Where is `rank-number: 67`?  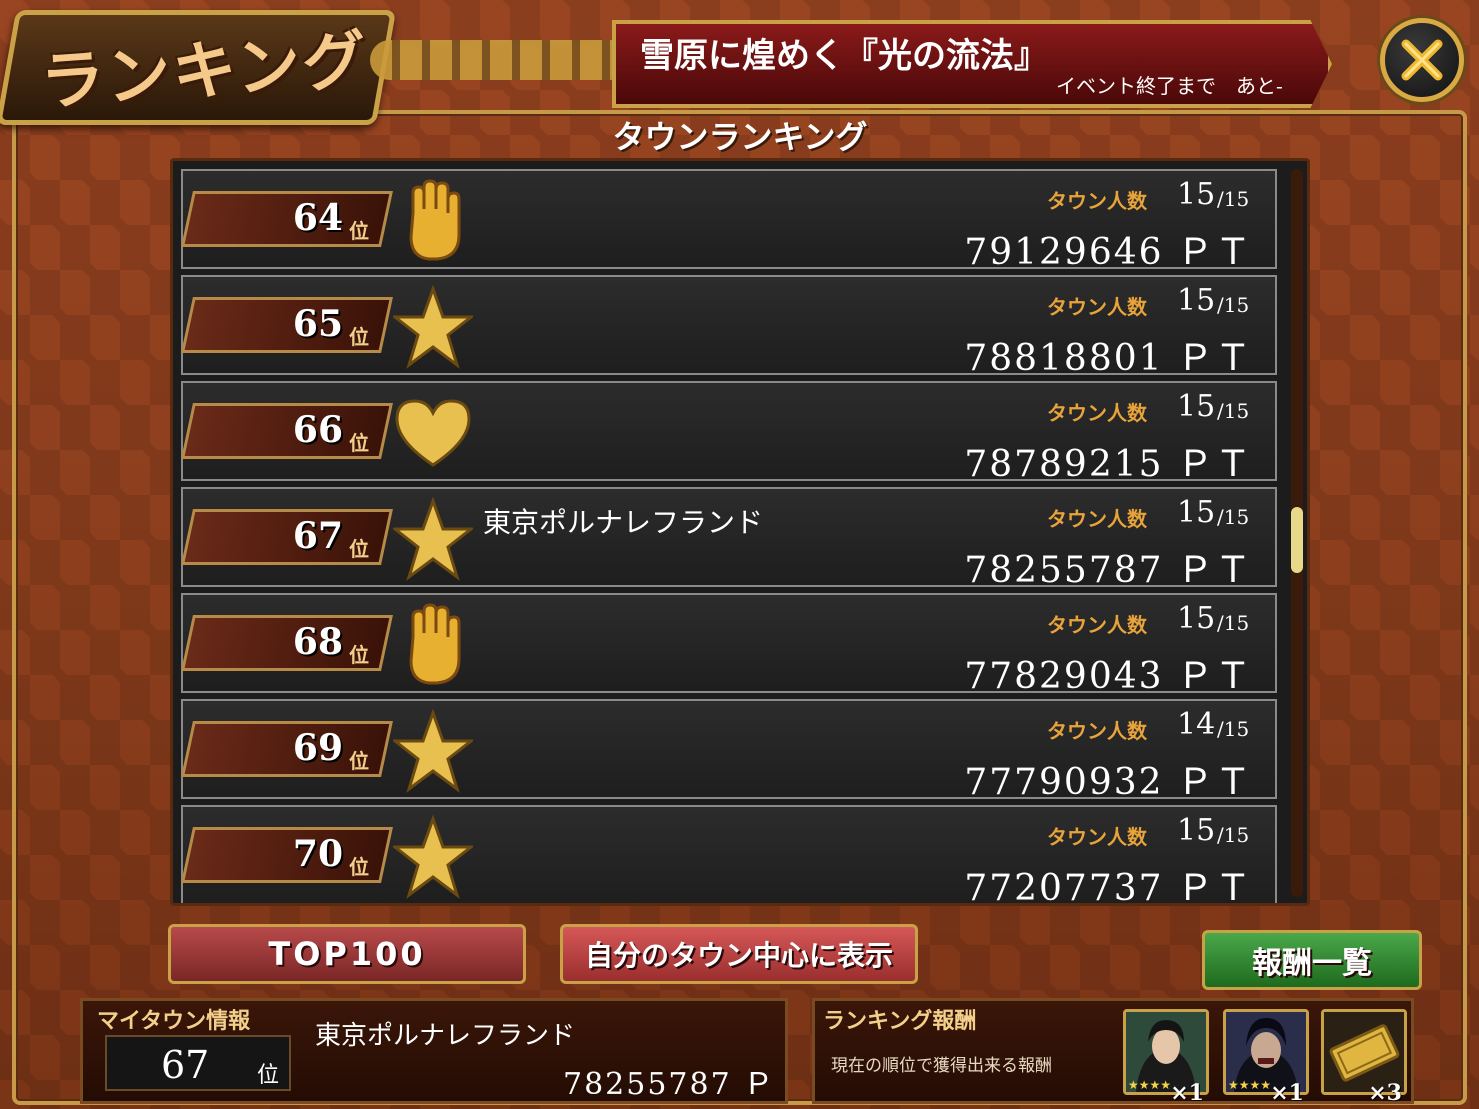 rank-number: 67 is located at coordinates (317, 536).